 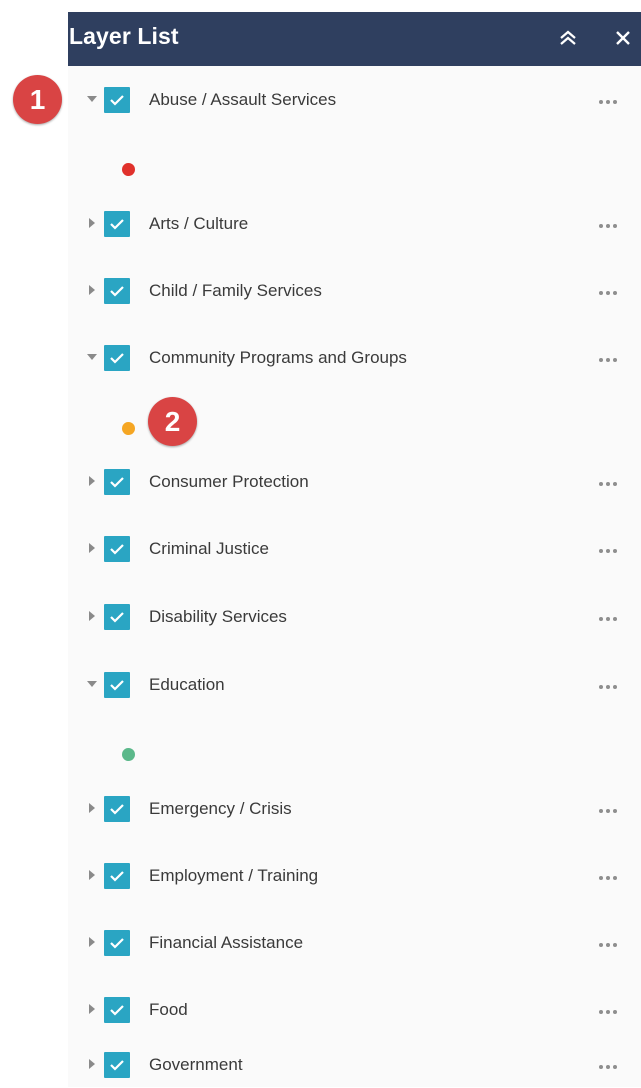 What do you see at coordinates (168, 1009) in the screenshot?
I see `layer-label: Food` at bounding box center [168, 1009].